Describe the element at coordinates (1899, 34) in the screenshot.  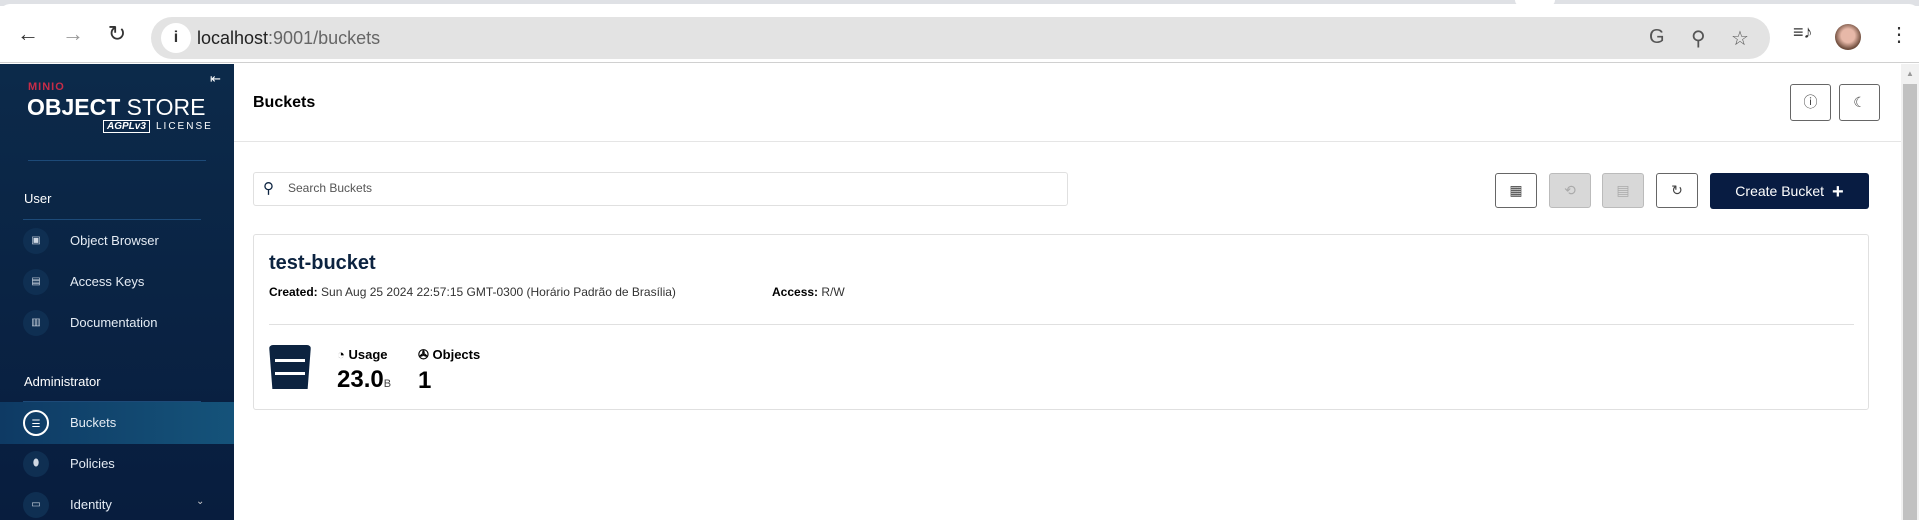
I see `menu-icon: ⋮` at that location.